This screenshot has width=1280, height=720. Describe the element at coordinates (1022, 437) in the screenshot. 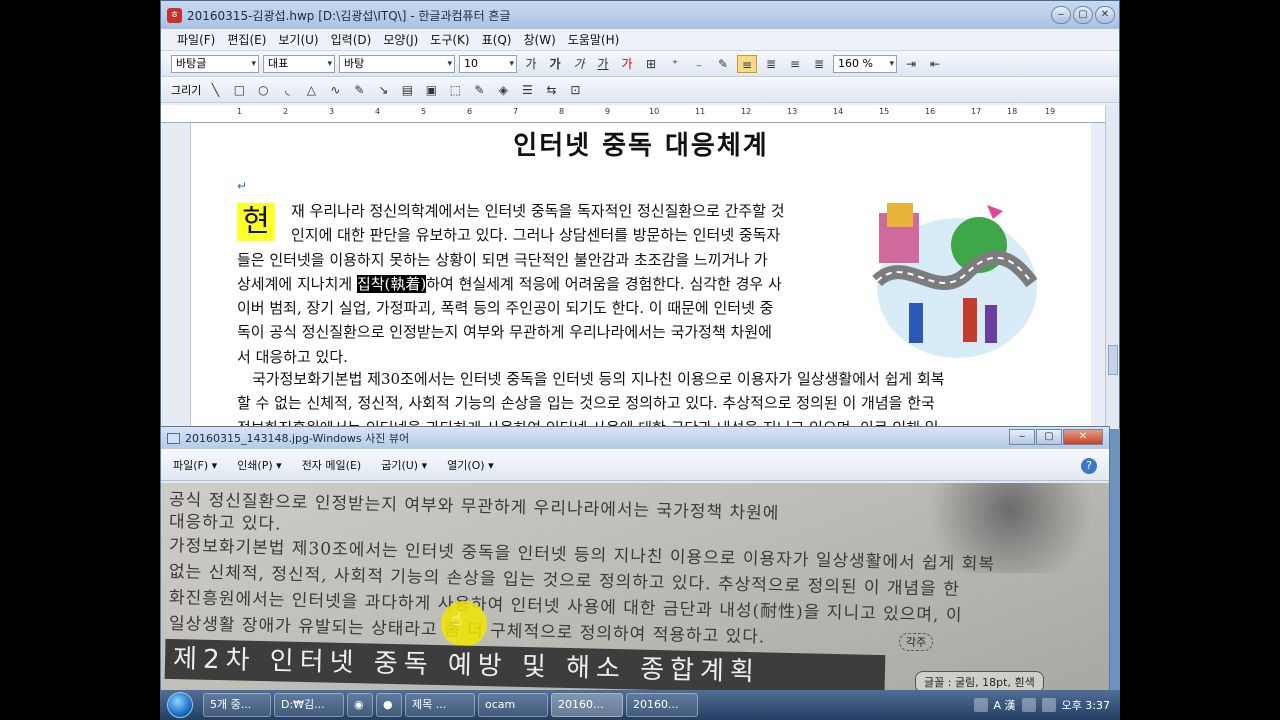

I see `viewer-minimize-button: ‒` at that location.